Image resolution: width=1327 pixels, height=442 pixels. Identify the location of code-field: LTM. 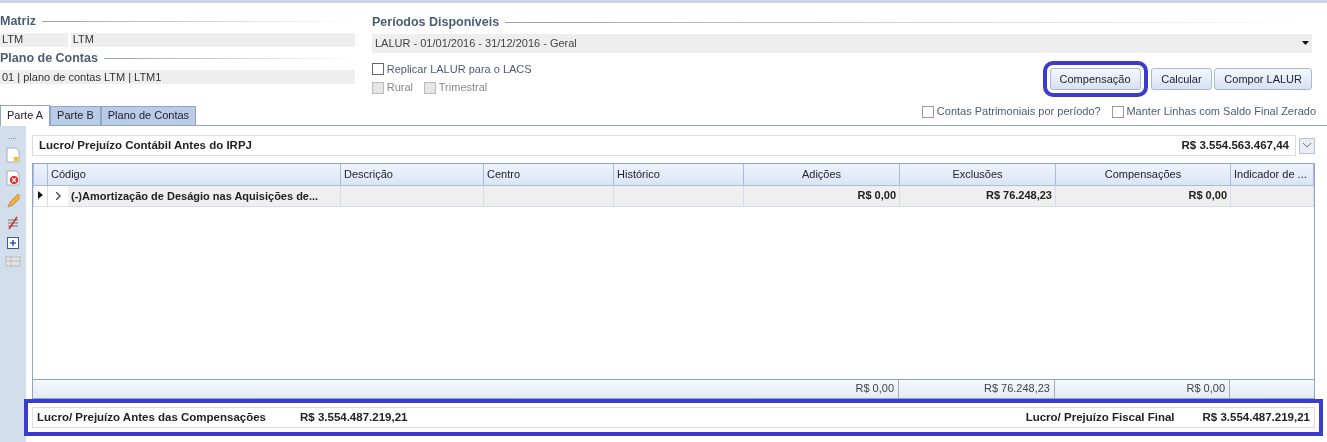
(34, 39).